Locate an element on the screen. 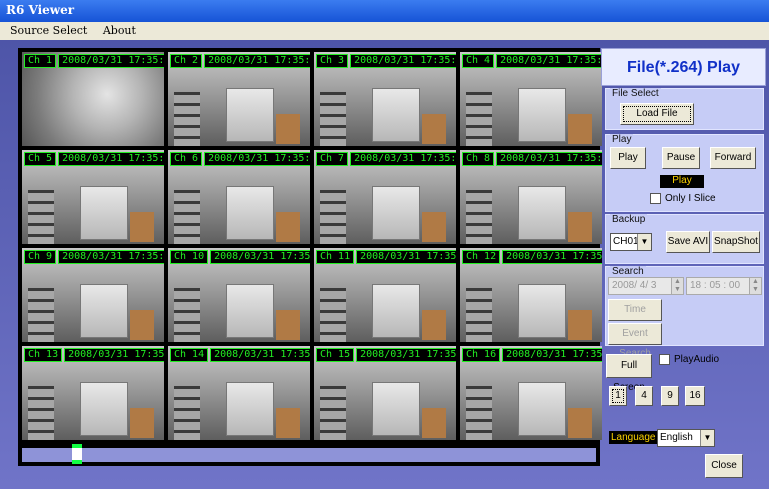 The image size is (769, 489). only-i-slice-box is located at coordinates (655, 198).